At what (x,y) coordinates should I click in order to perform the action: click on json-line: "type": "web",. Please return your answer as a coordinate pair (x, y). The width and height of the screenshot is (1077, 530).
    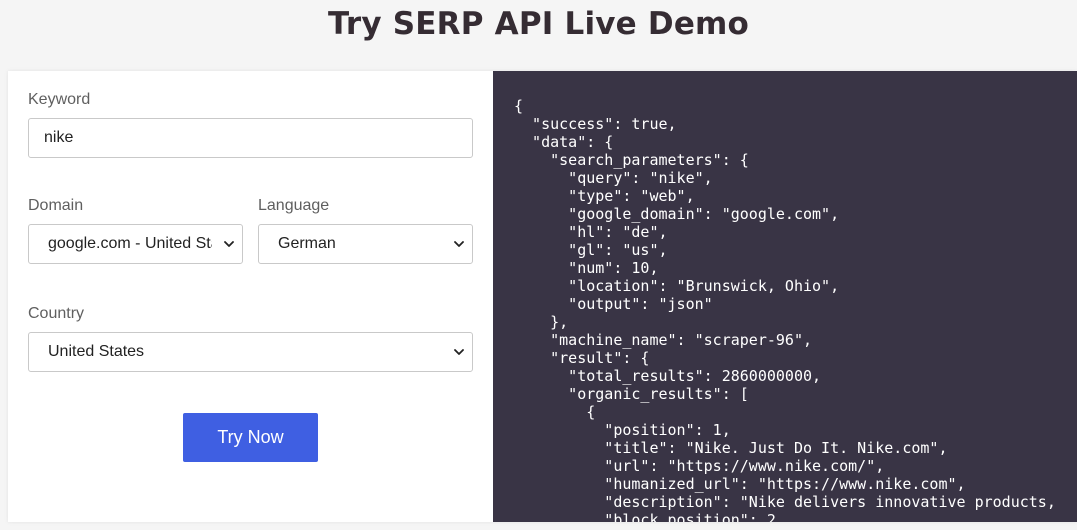
    Looking at the image, I should click on (604, 196).